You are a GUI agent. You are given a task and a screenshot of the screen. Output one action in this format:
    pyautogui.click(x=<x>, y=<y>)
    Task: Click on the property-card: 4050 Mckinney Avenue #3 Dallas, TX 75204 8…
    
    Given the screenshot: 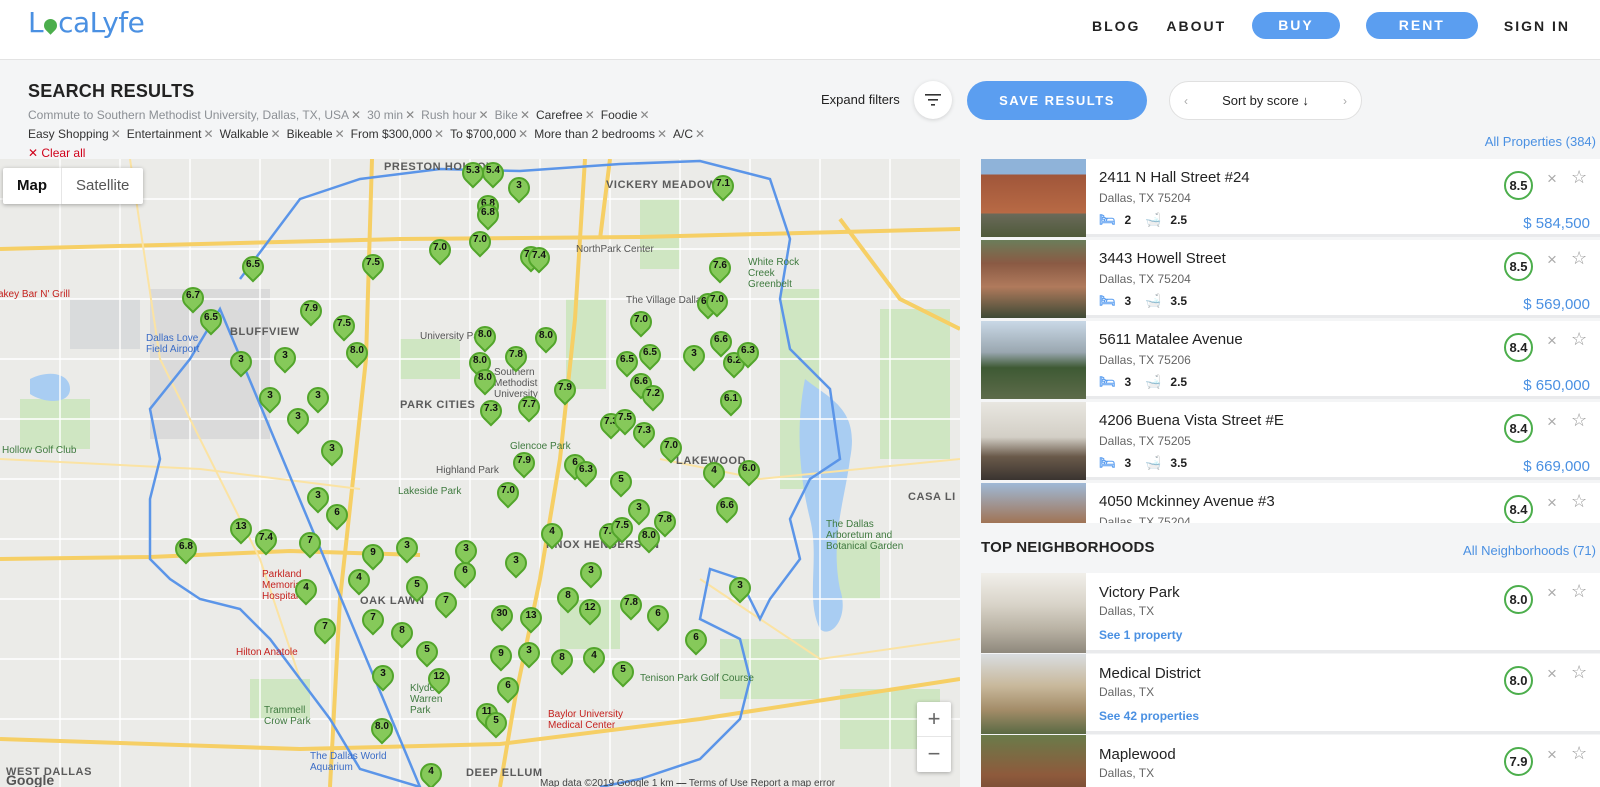 What is the action you would take?
    pyautogui.click(x=1290, y=503)
    